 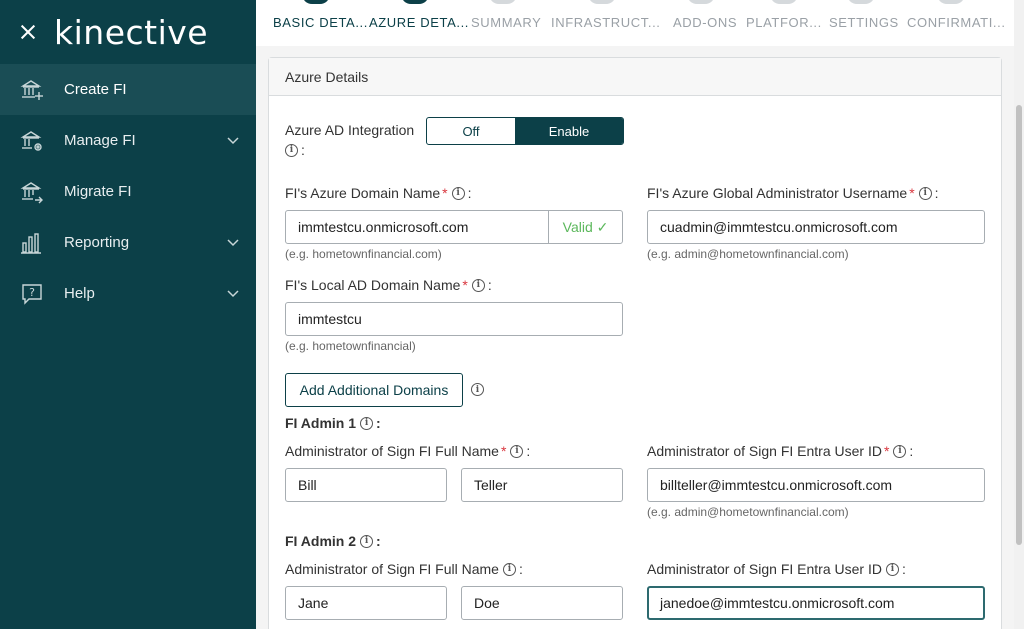 What do you see at coordinates (98, 191) in the screenshot?
I see `sidebar-item-label: Migrate FI` at bounding box center [98, 191].